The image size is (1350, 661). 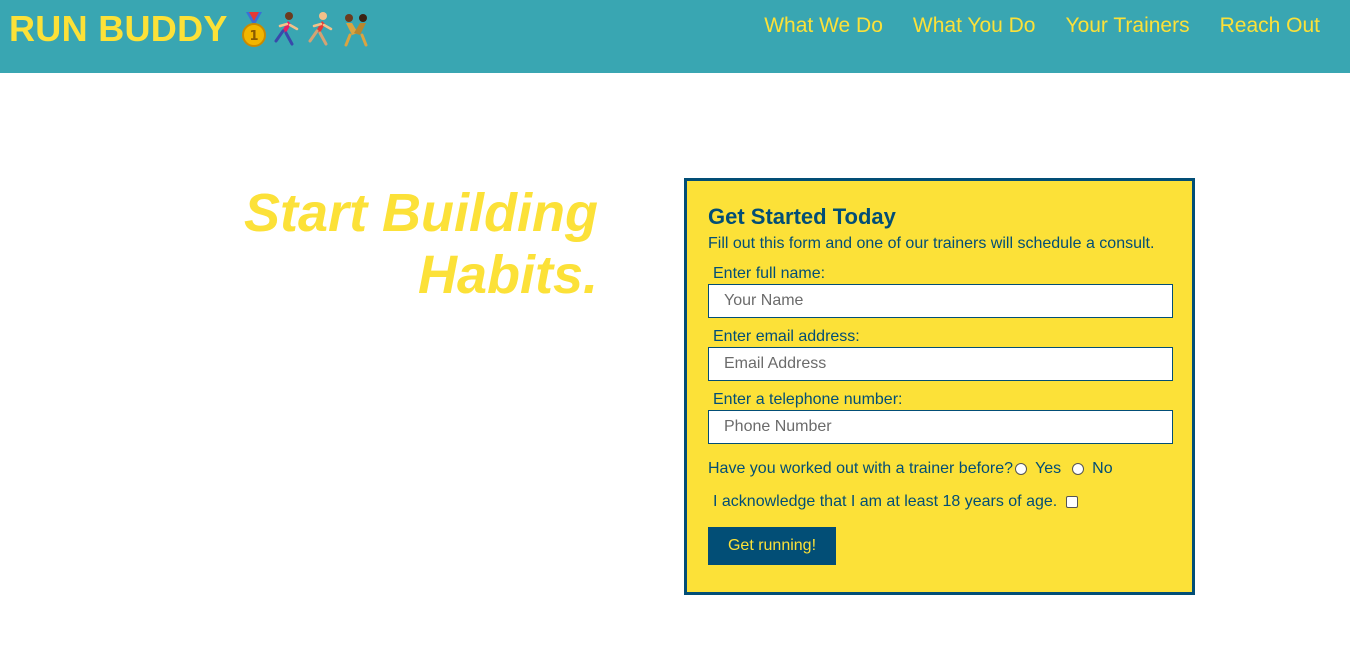 What do you see at coordinates (769, 273) in the screenshot?
I see `name-label: Enter full name:` at bounding box center [769, 273].